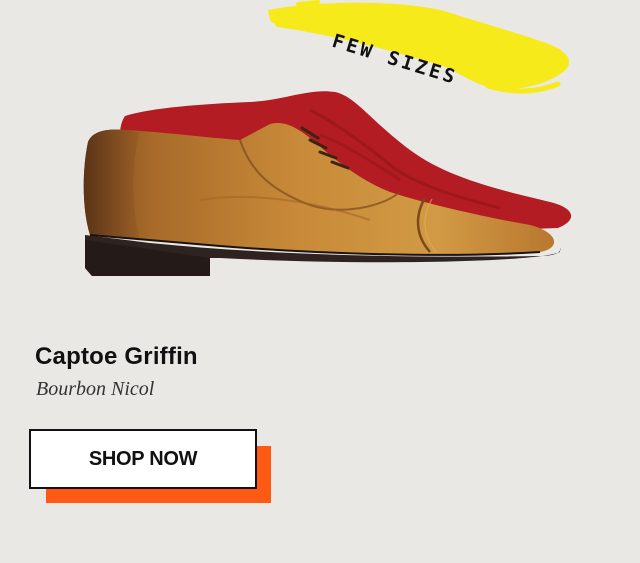  Describe the element at coordinates (116, 357) in the screenshot. I see `product-name: Captoe Griffin` at that location.